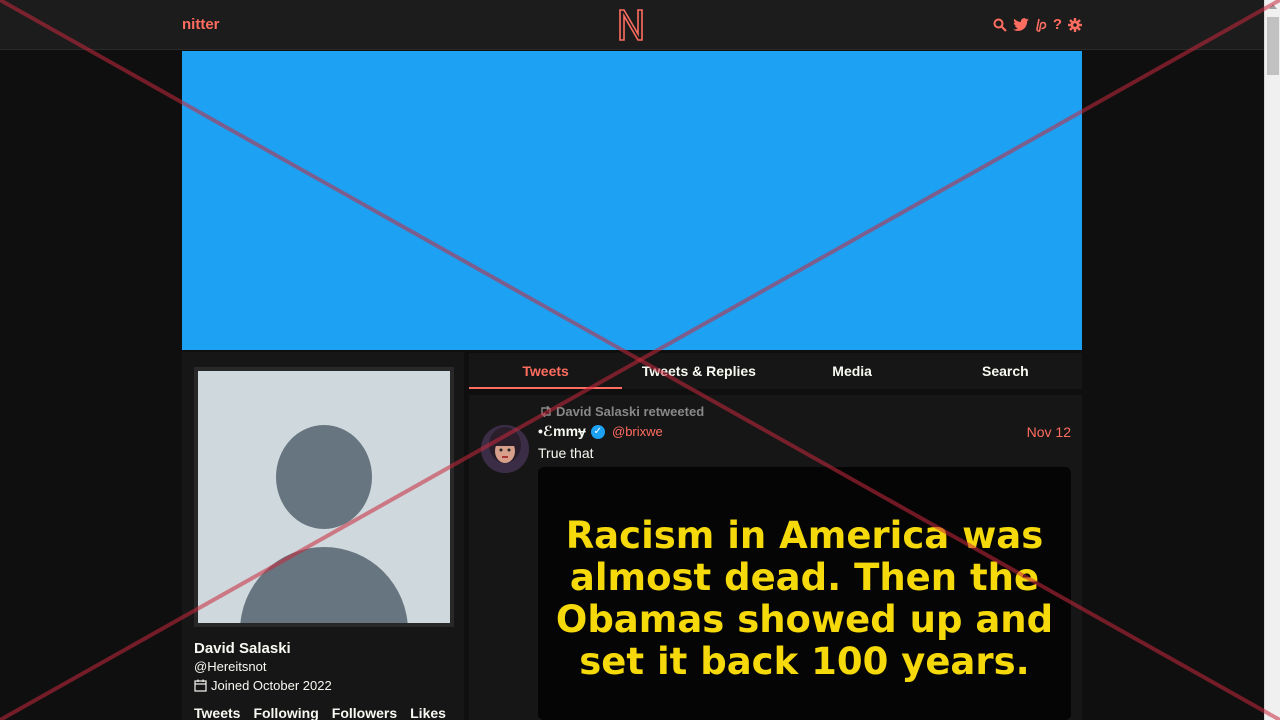 The width and height of the screenshot is (1280, 720). What do you see at coordinates (428, 712) in the screenshot?
I see `stat-likes: Likes` at bounding box center [428, 712].